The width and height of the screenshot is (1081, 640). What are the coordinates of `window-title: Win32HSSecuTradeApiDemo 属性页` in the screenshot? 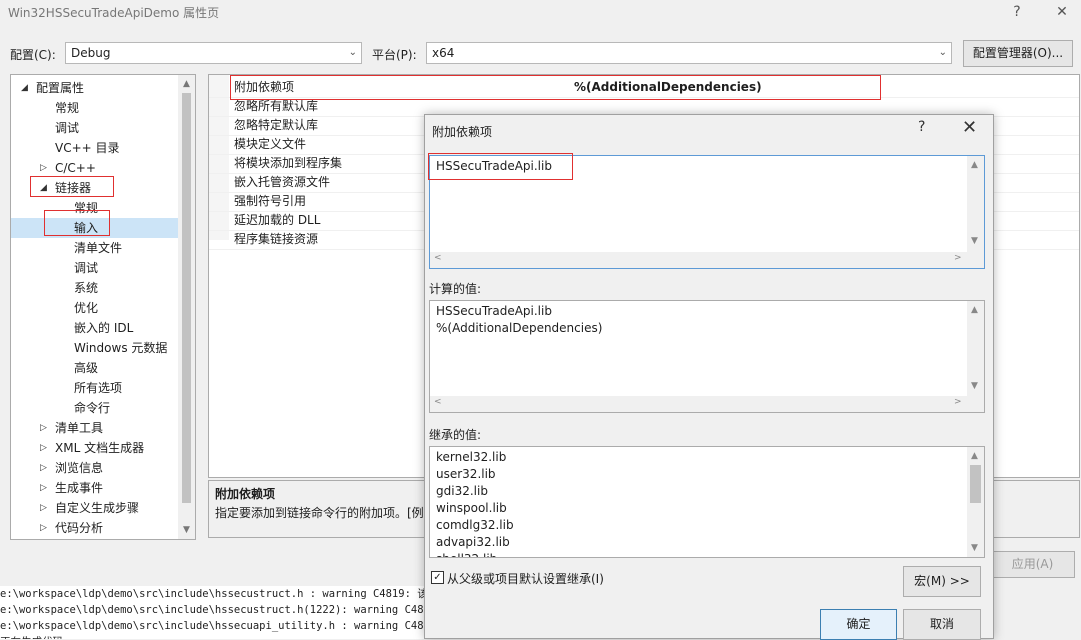 It's located at (114, 13).